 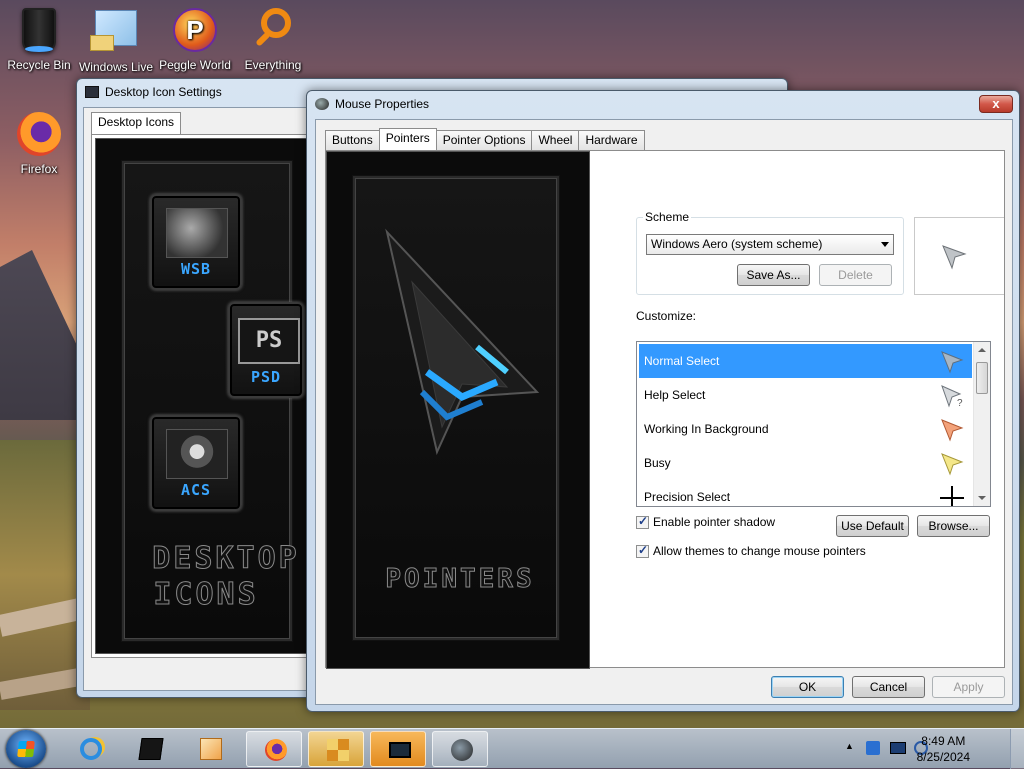 What do you see at coordinates (873, 748) in the screenshot?
I see `shield-icon` at bounding box center [873, 748].